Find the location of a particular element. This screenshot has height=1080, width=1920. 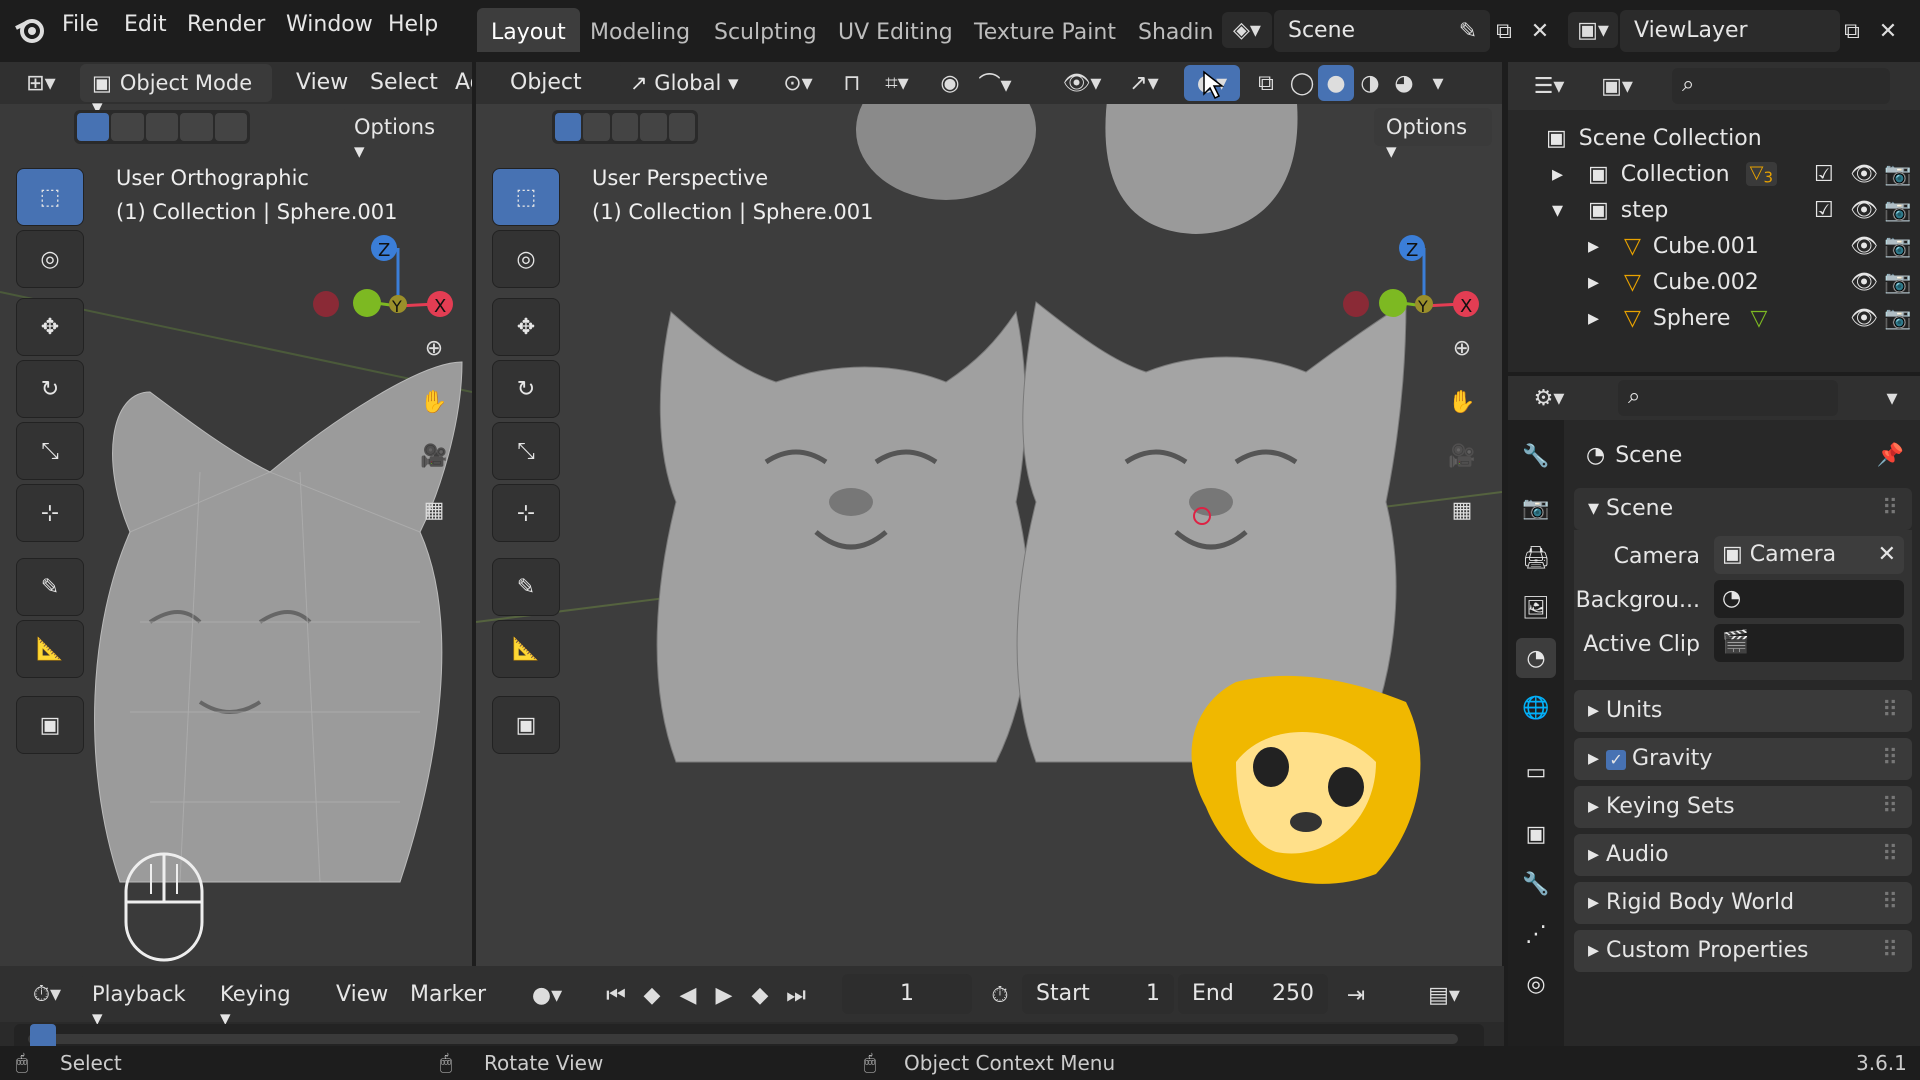

delete-scene-icon: ✕ is located at coordinates (1540, 31).